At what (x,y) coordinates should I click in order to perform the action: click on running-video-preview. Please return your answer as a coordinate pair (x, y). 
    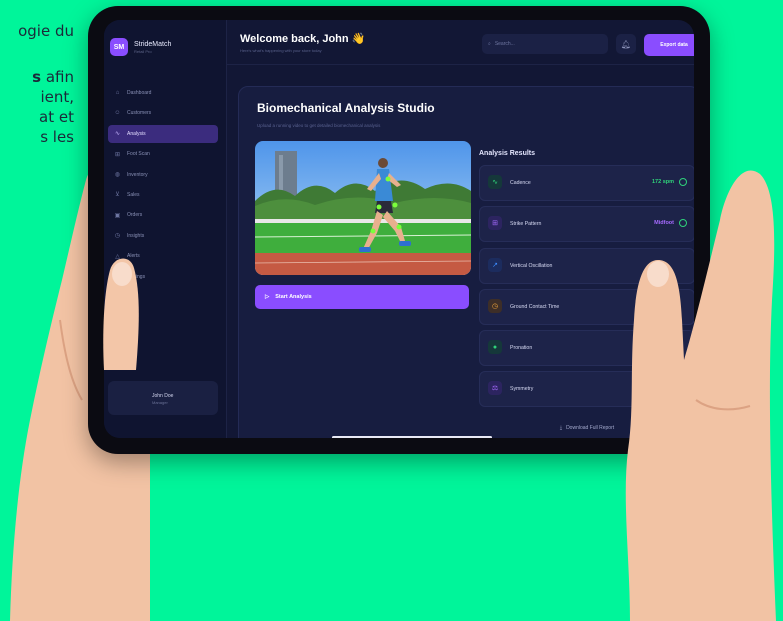
    Looking at the image, I should click on (363, 208).